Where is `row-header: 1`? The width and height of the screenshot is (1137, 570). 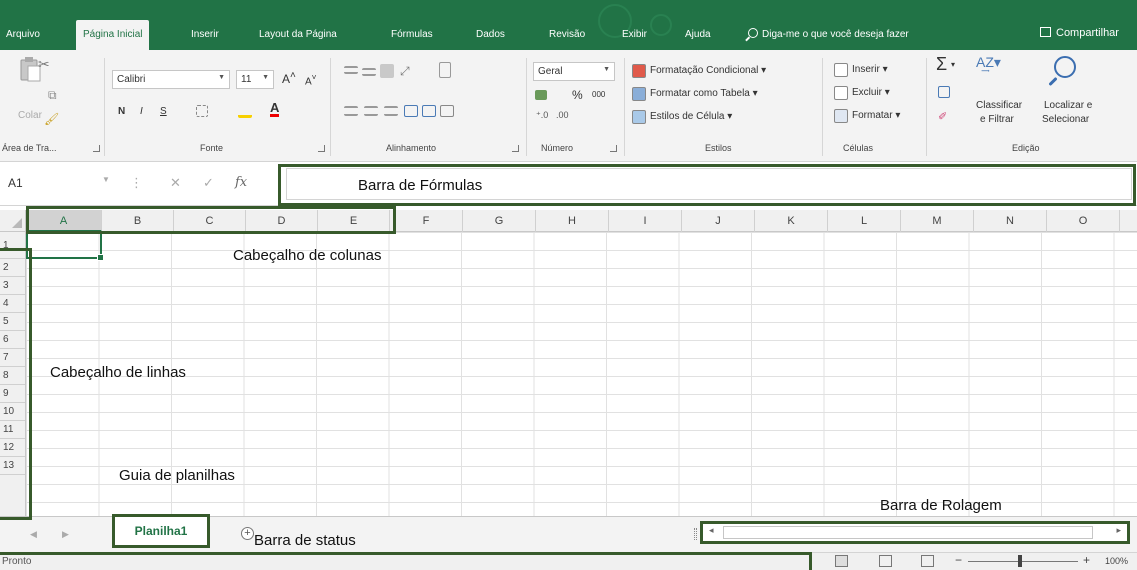 row-header: 1 is located at coordinates (12, 245).